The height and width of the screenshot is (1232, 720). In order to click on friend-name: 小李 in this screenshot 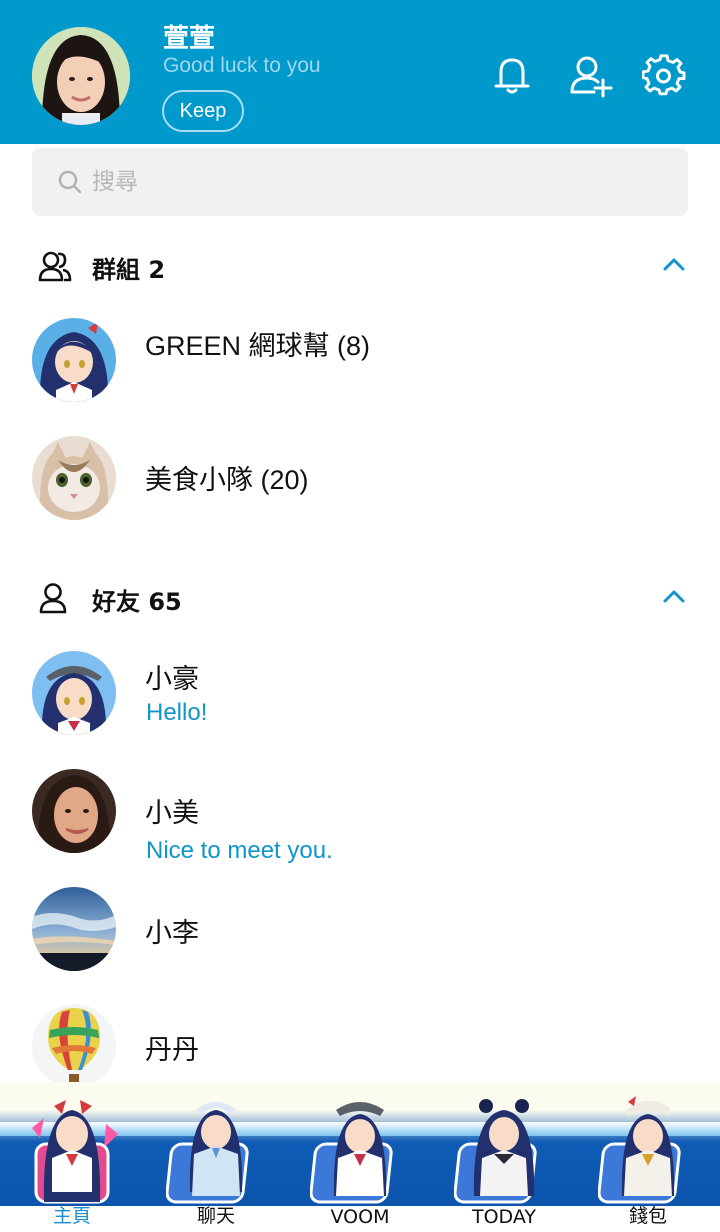, I will do `click(172, 933)`.